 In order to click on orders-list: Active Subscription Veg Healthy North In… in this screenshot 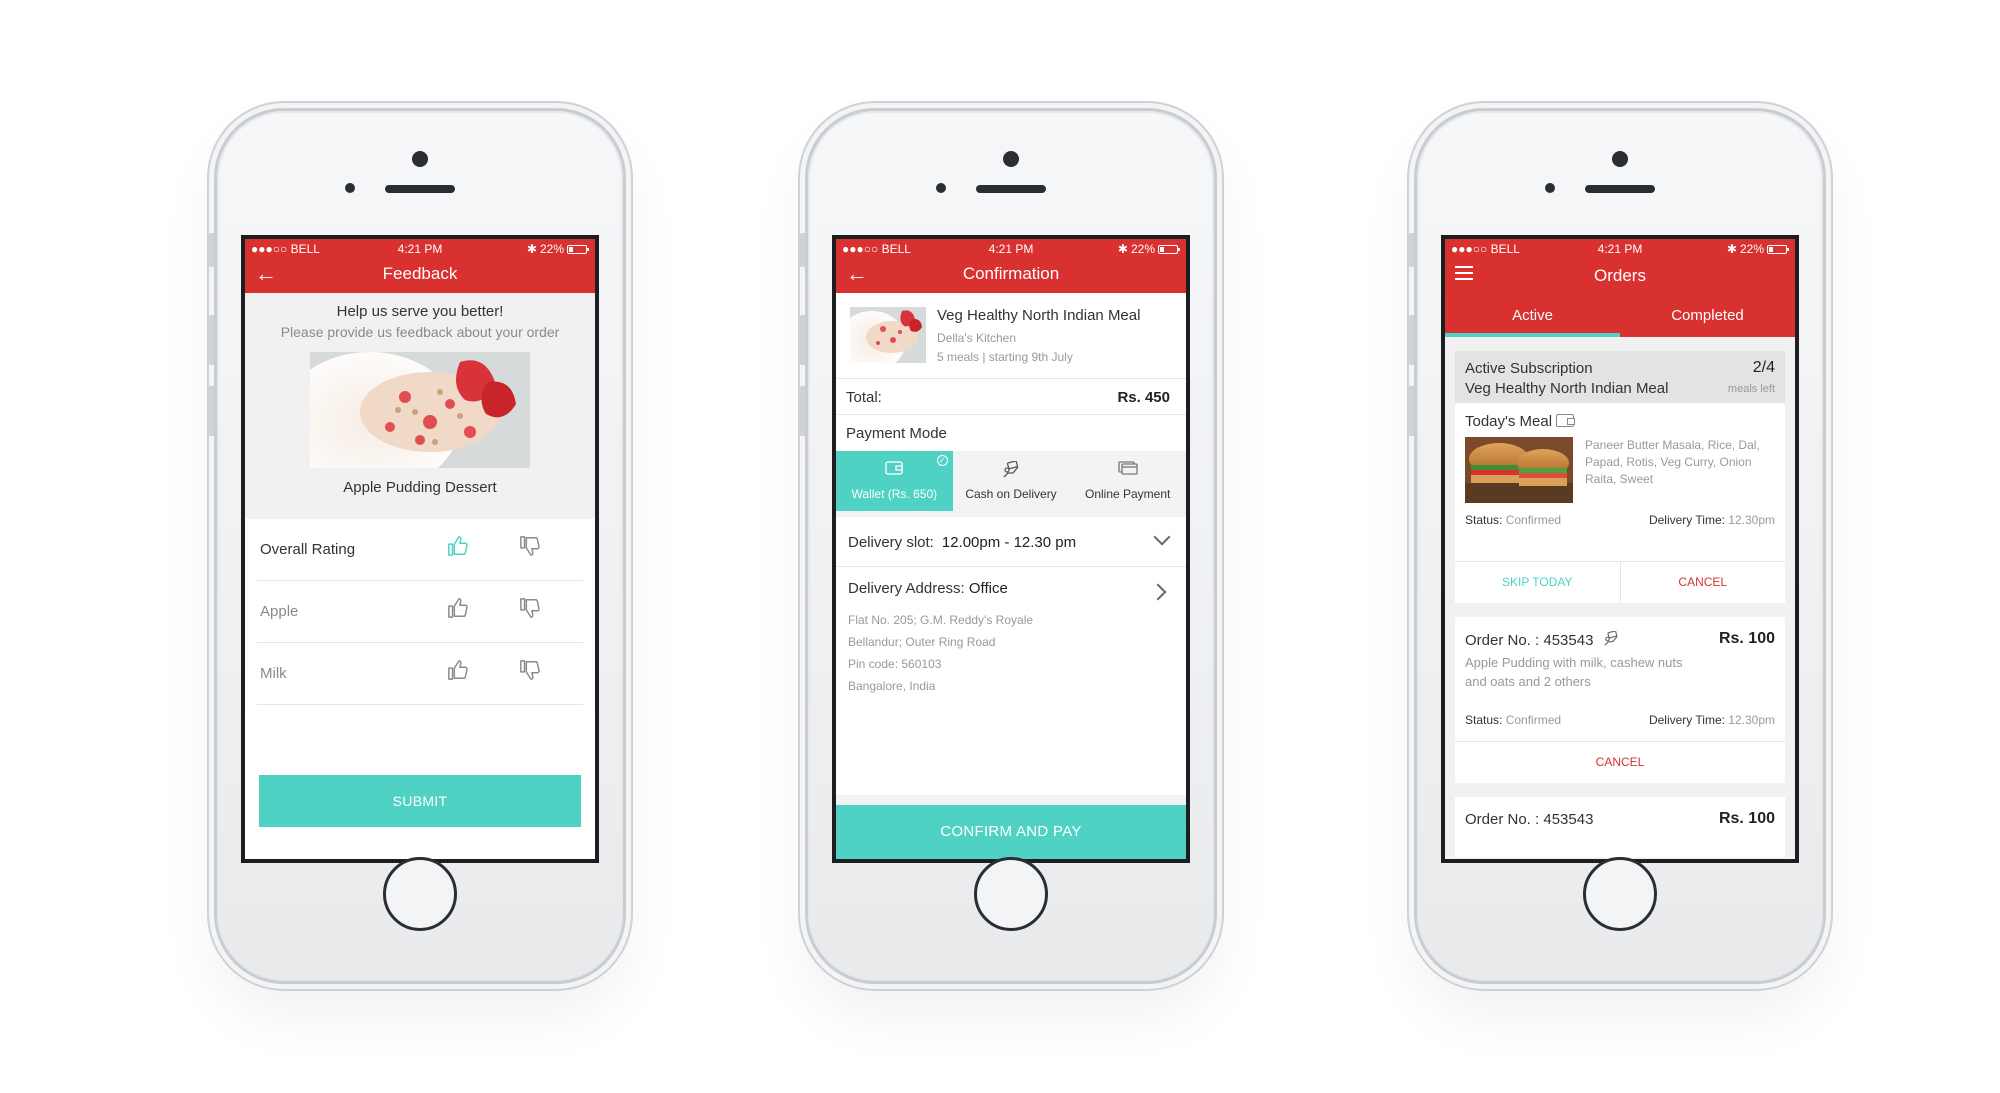, I will do `click(1620, 597)`.